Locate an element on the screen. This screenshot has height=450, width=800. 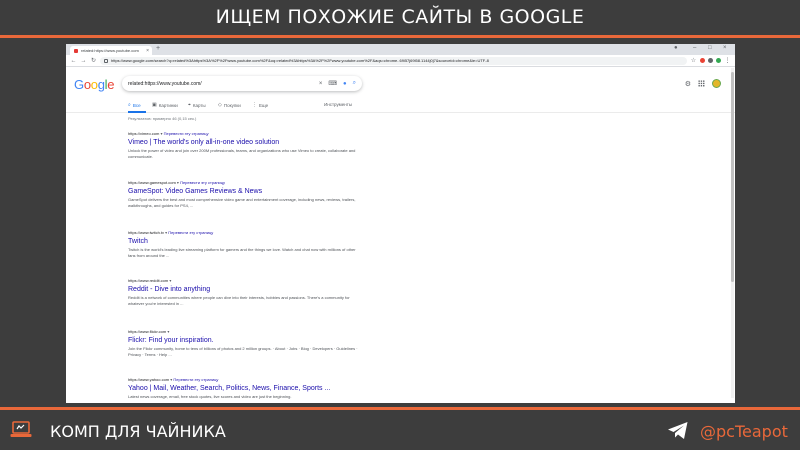
result-title: Flickr: Find your inspiration. is located at coordinates (243, 340).